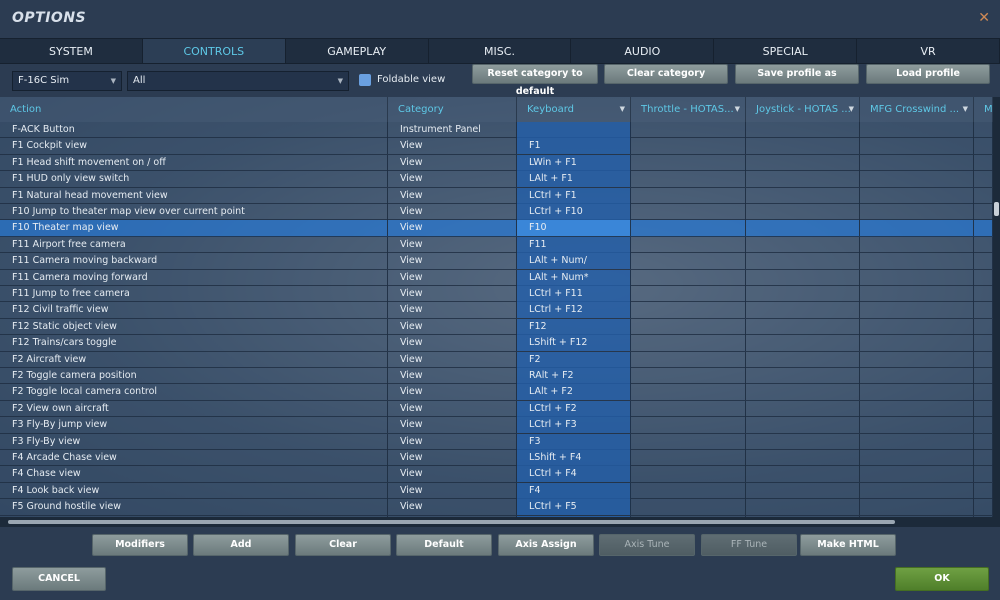 The width and height of the screenshot is (1000, 600). What do you see at coordinates (917, 109) in the screenshot?
I see `column-header: MFG Crosswind ... ▼` at bounding box center [917, 109].